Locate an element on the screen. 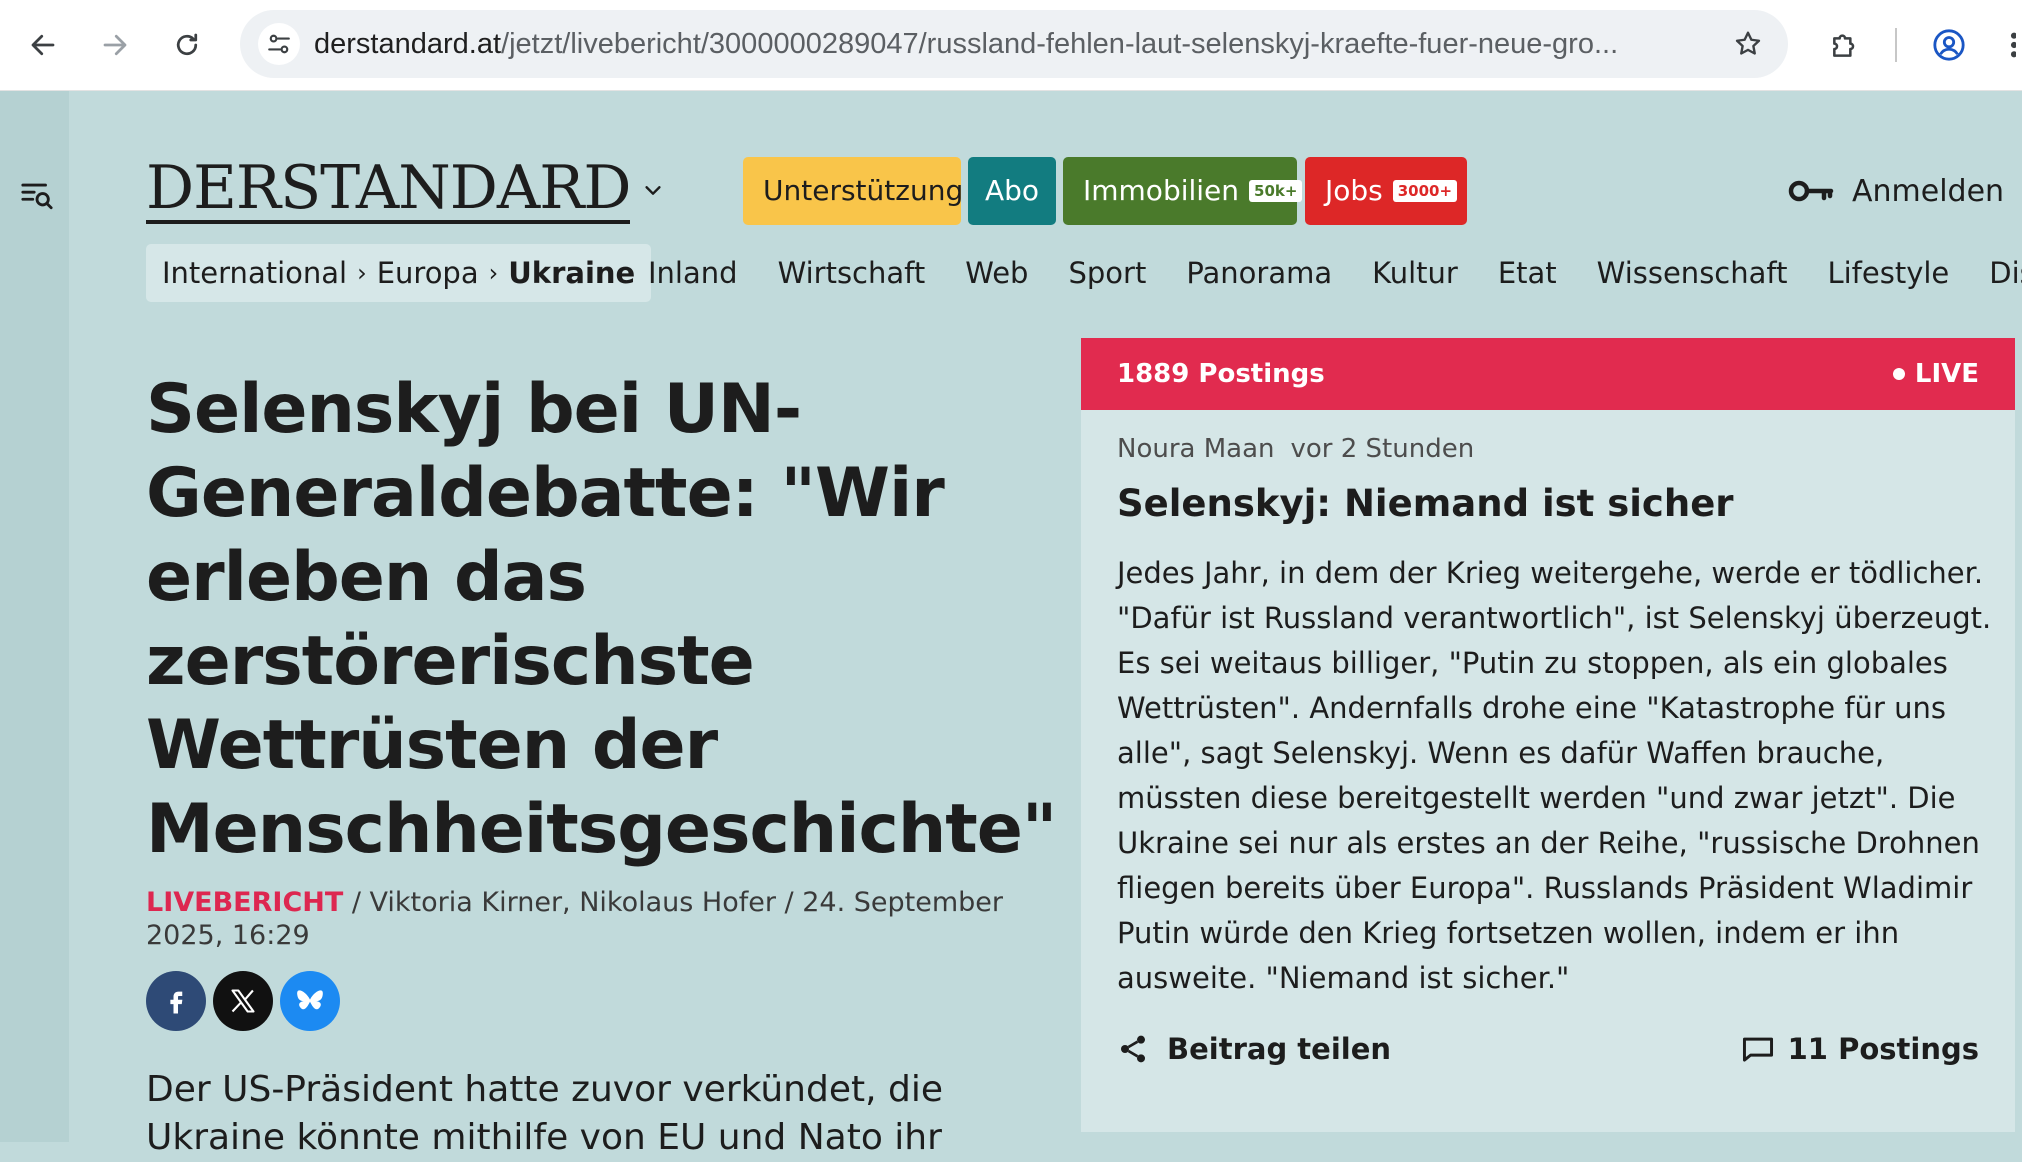 The image size is (2022, 1162). nav-item-web: Web is located at coordinates (996, 273).